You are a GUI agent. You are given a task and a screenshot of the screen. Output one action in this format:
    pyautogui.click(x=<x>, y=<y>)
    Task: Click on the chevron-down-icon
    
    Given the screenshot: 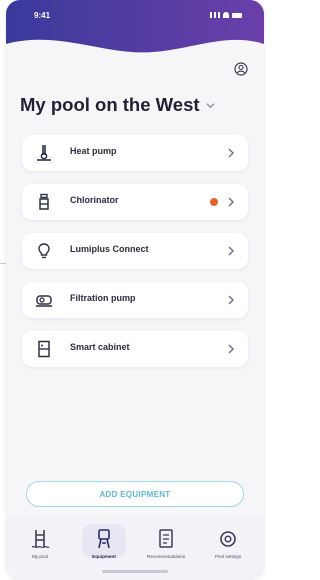 What is the action you would take?
    pyautogui.click(x=210, y=105)
    